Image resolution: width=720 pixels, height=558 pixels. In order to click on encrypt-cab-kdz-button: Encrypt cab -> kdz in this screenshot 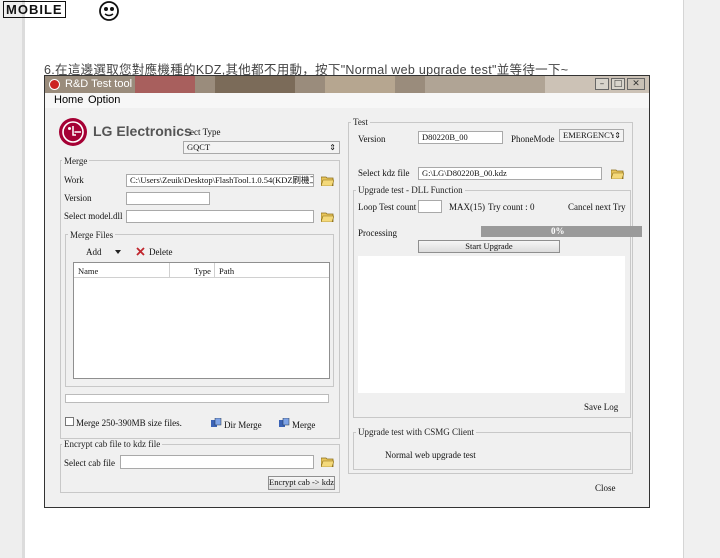, I will do `click(301, 483)`.